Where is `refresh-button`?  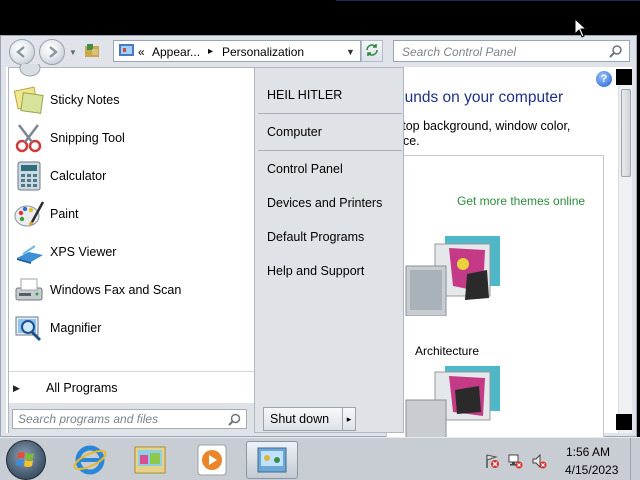
refresh-button is located at coordinates (372, 51).